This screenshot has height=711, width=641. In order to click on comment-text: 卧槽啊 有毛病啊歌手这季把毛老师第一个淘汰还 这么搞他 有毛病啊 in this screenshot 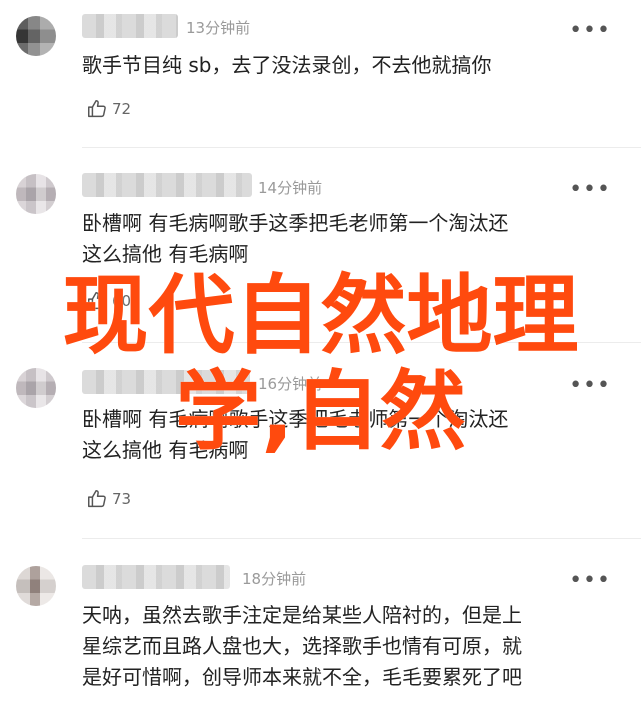, I will do `click(295, 238)`.